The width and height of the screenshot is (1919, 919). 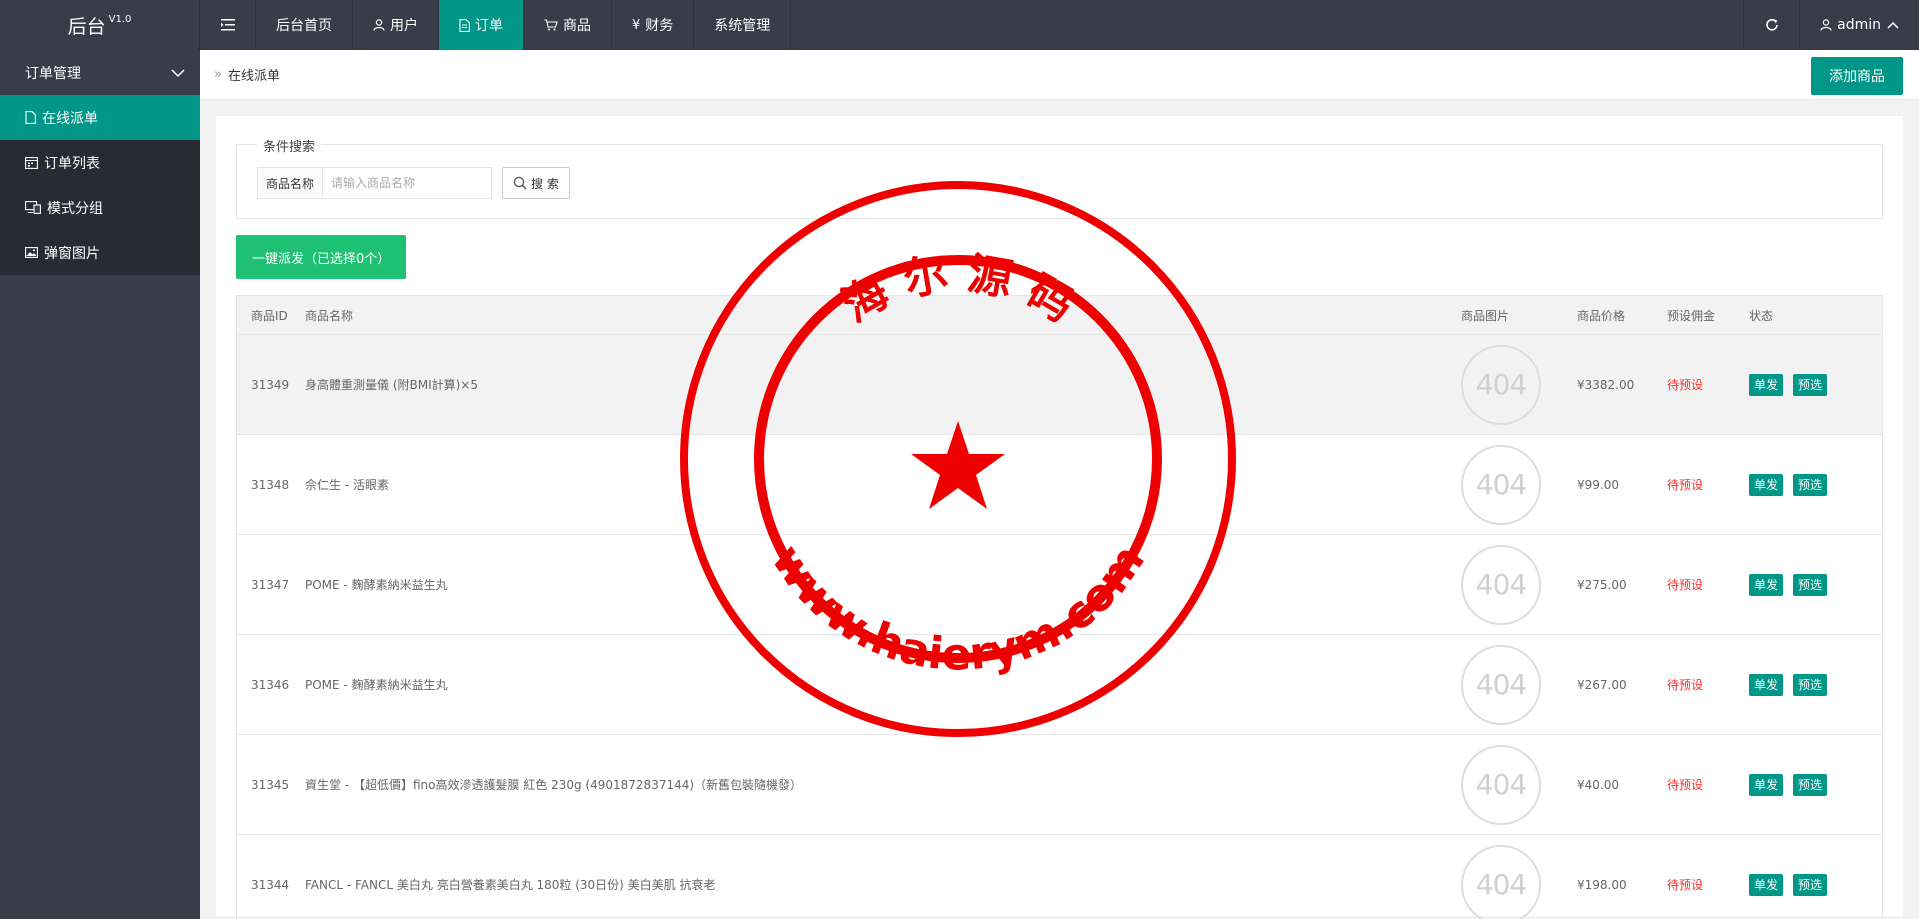 What do you see at coordinates (1059, 685) in the screenshot?
I see `table-row: 31346 POME - 麴酵素納米益生丸 404 ¥267.00 待预设 单发 预选` at bounding box center [1059, 685].